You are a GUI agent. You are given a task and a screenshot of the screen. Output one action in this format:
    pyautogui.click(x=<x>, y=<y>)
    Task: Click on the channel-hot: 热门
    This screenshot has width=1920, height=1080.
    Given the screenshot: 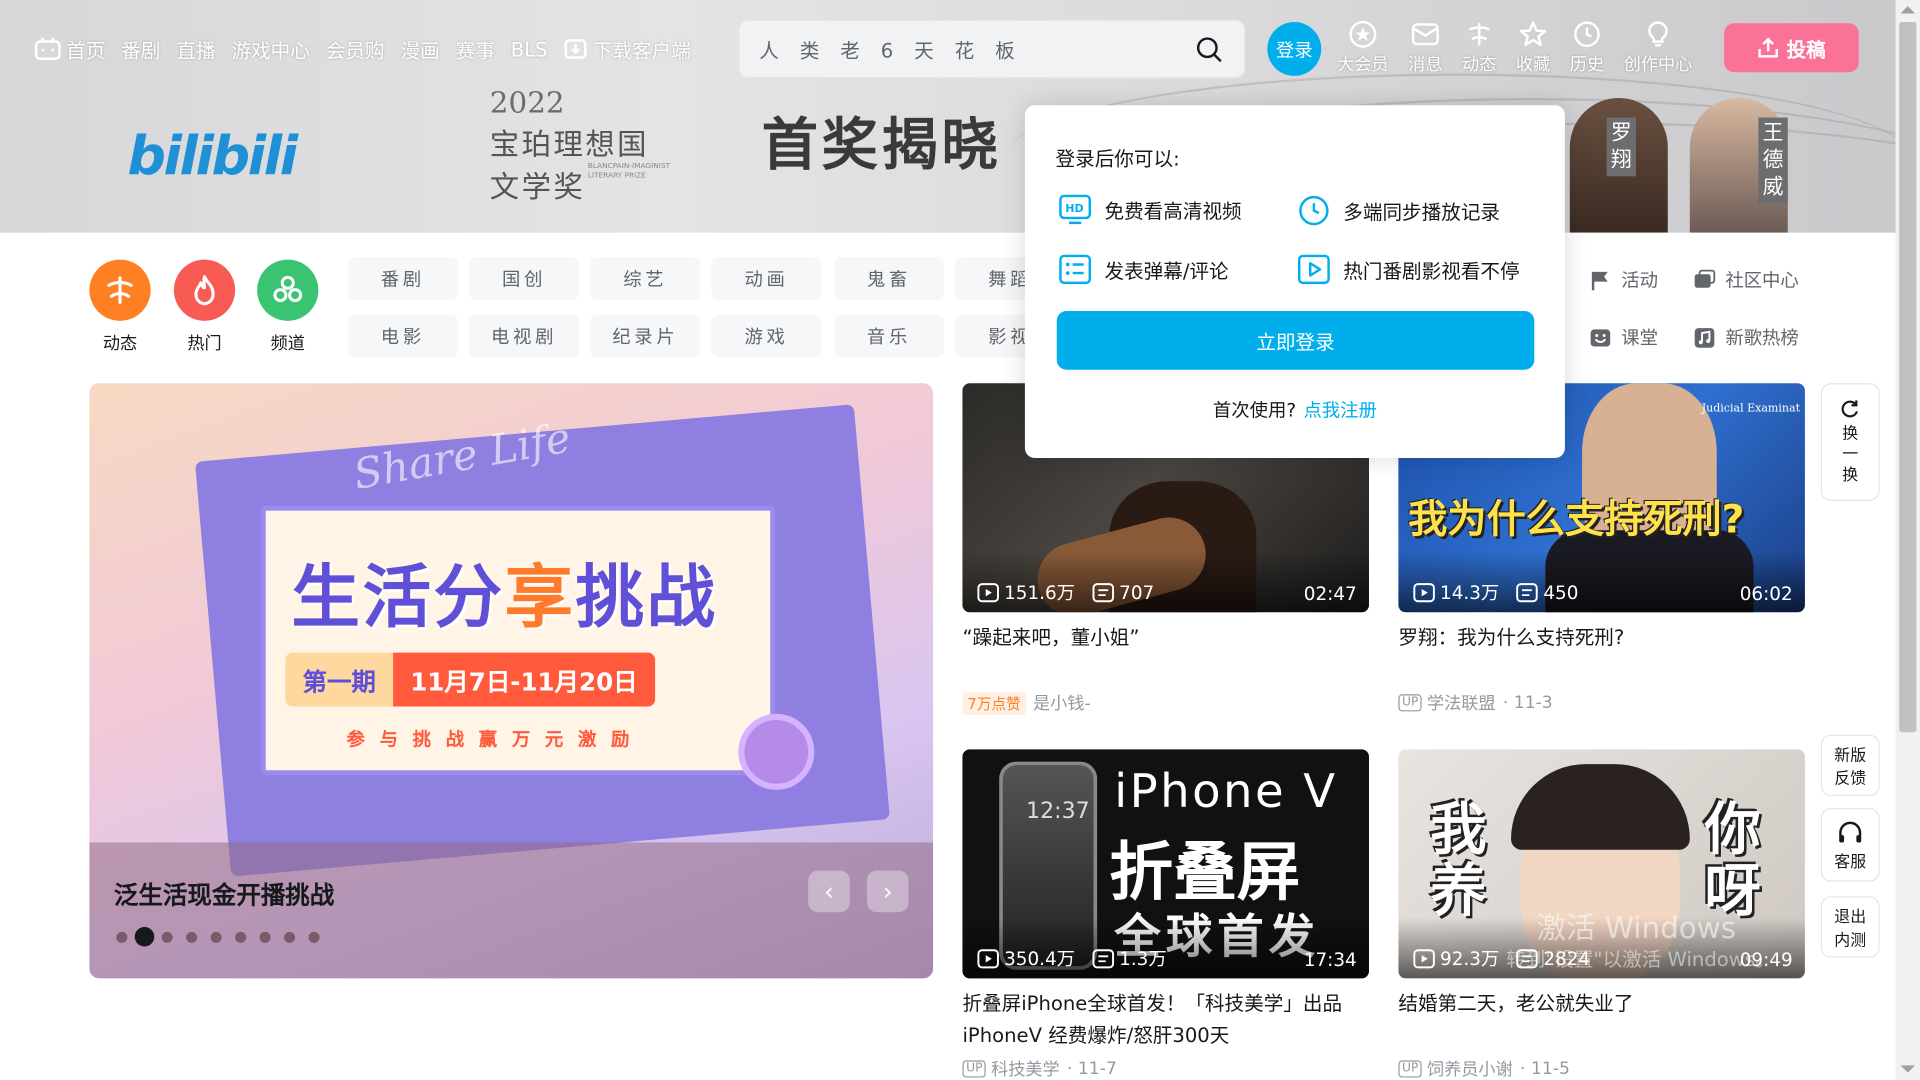 What is the action you would take?
    pyautogui.click(x=204, y=307)
    